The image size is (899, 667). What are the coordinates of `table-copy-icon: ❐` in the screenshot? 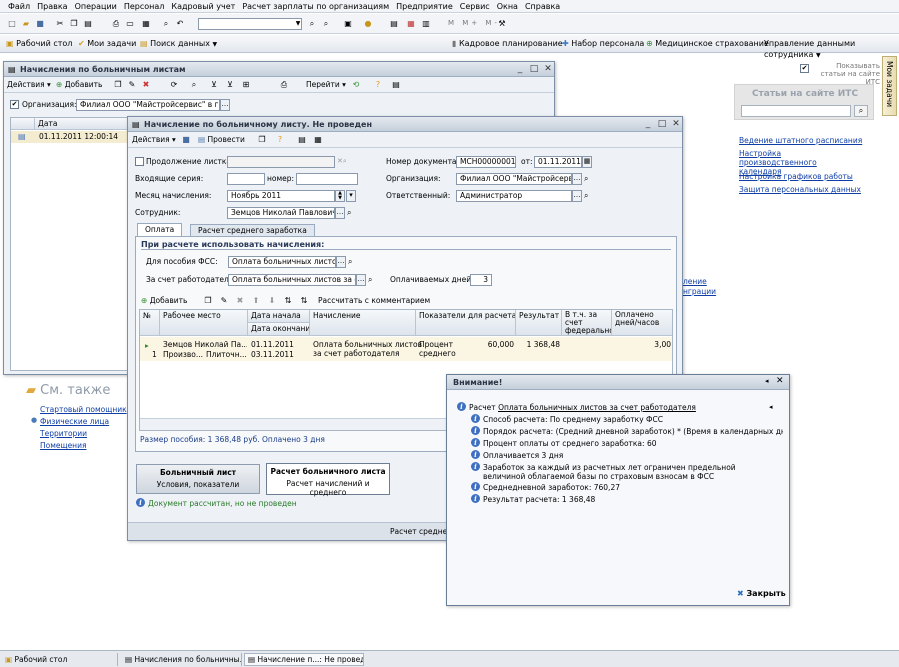 It's located at (208, 301).